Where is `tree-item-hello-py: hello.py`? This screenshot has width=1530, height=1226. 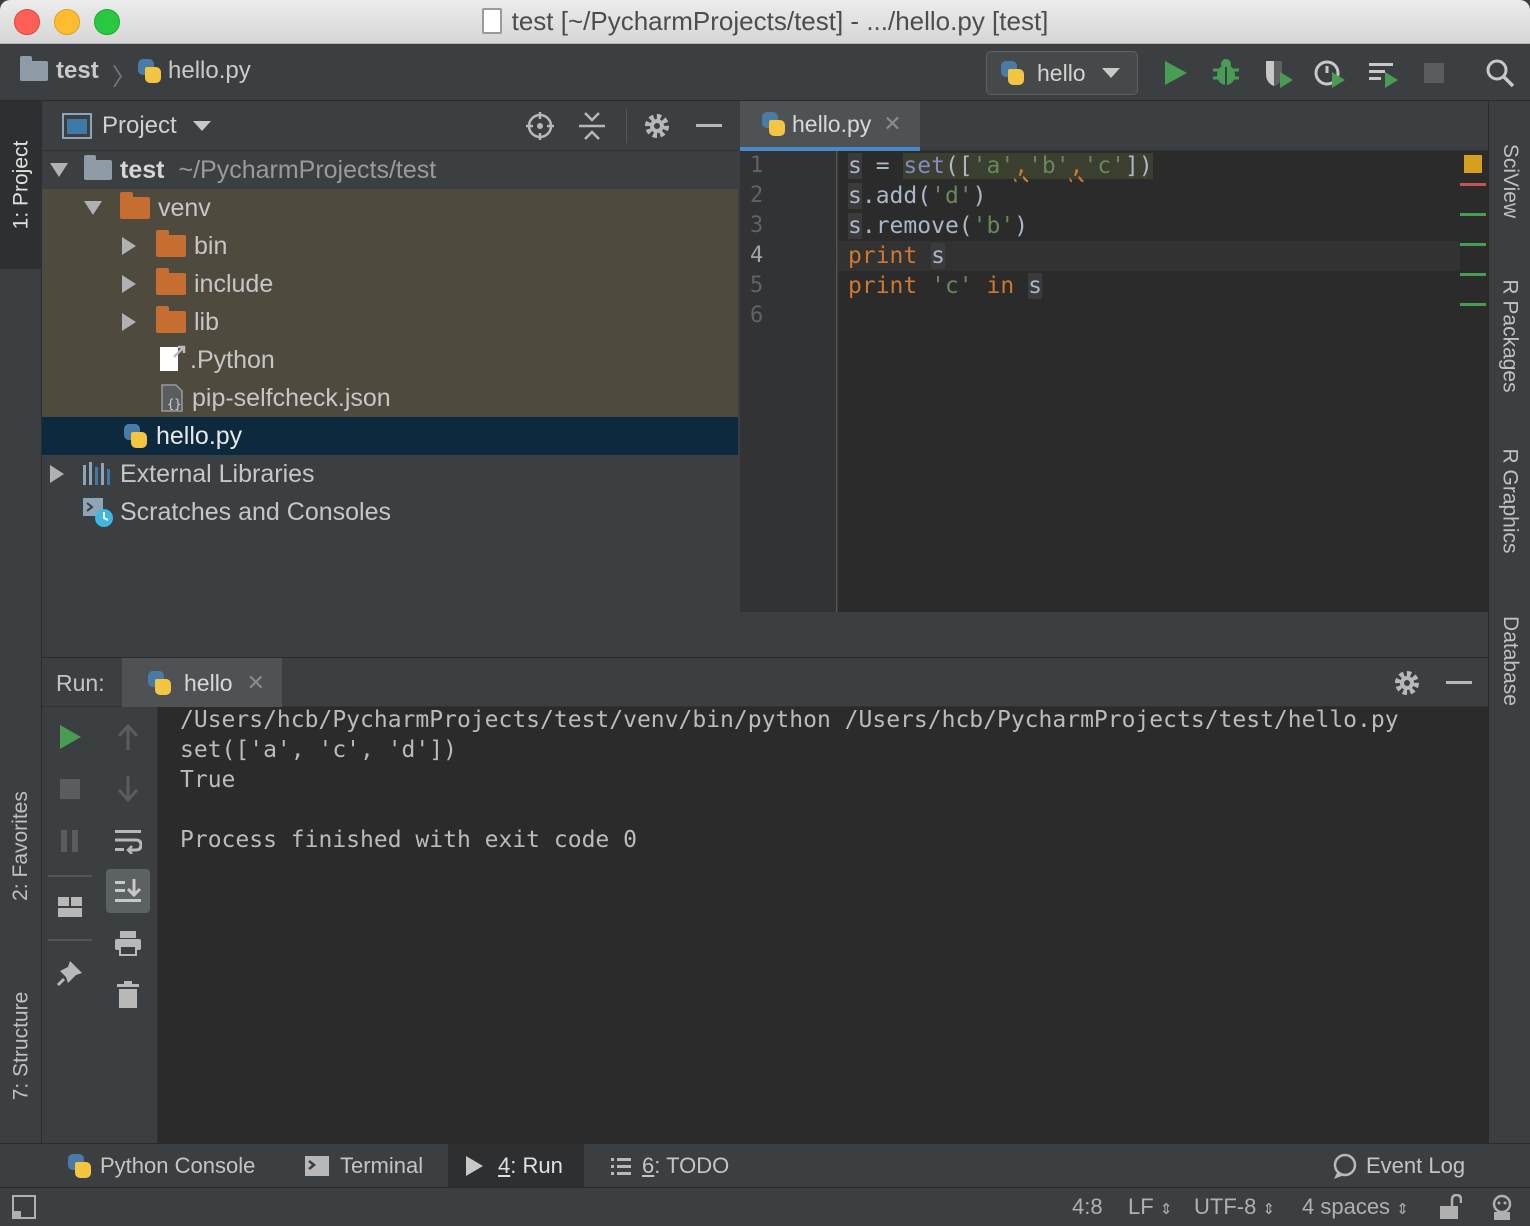
tree-item-hello-py: hello.py is located at coordinates (390, 436).